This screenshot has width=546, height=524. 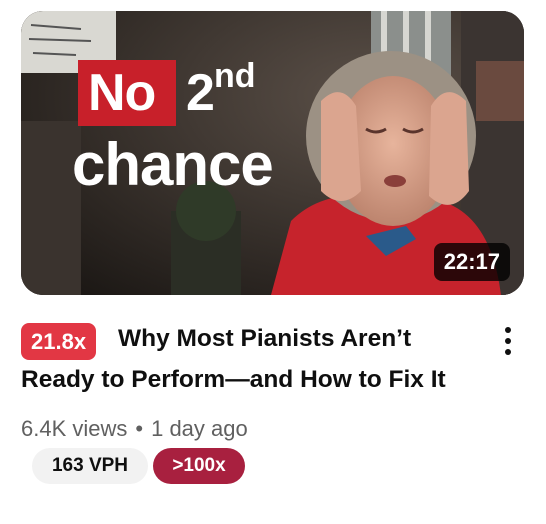 I want to click on upload-age: 1 day ago, so click(x=199, y=428).